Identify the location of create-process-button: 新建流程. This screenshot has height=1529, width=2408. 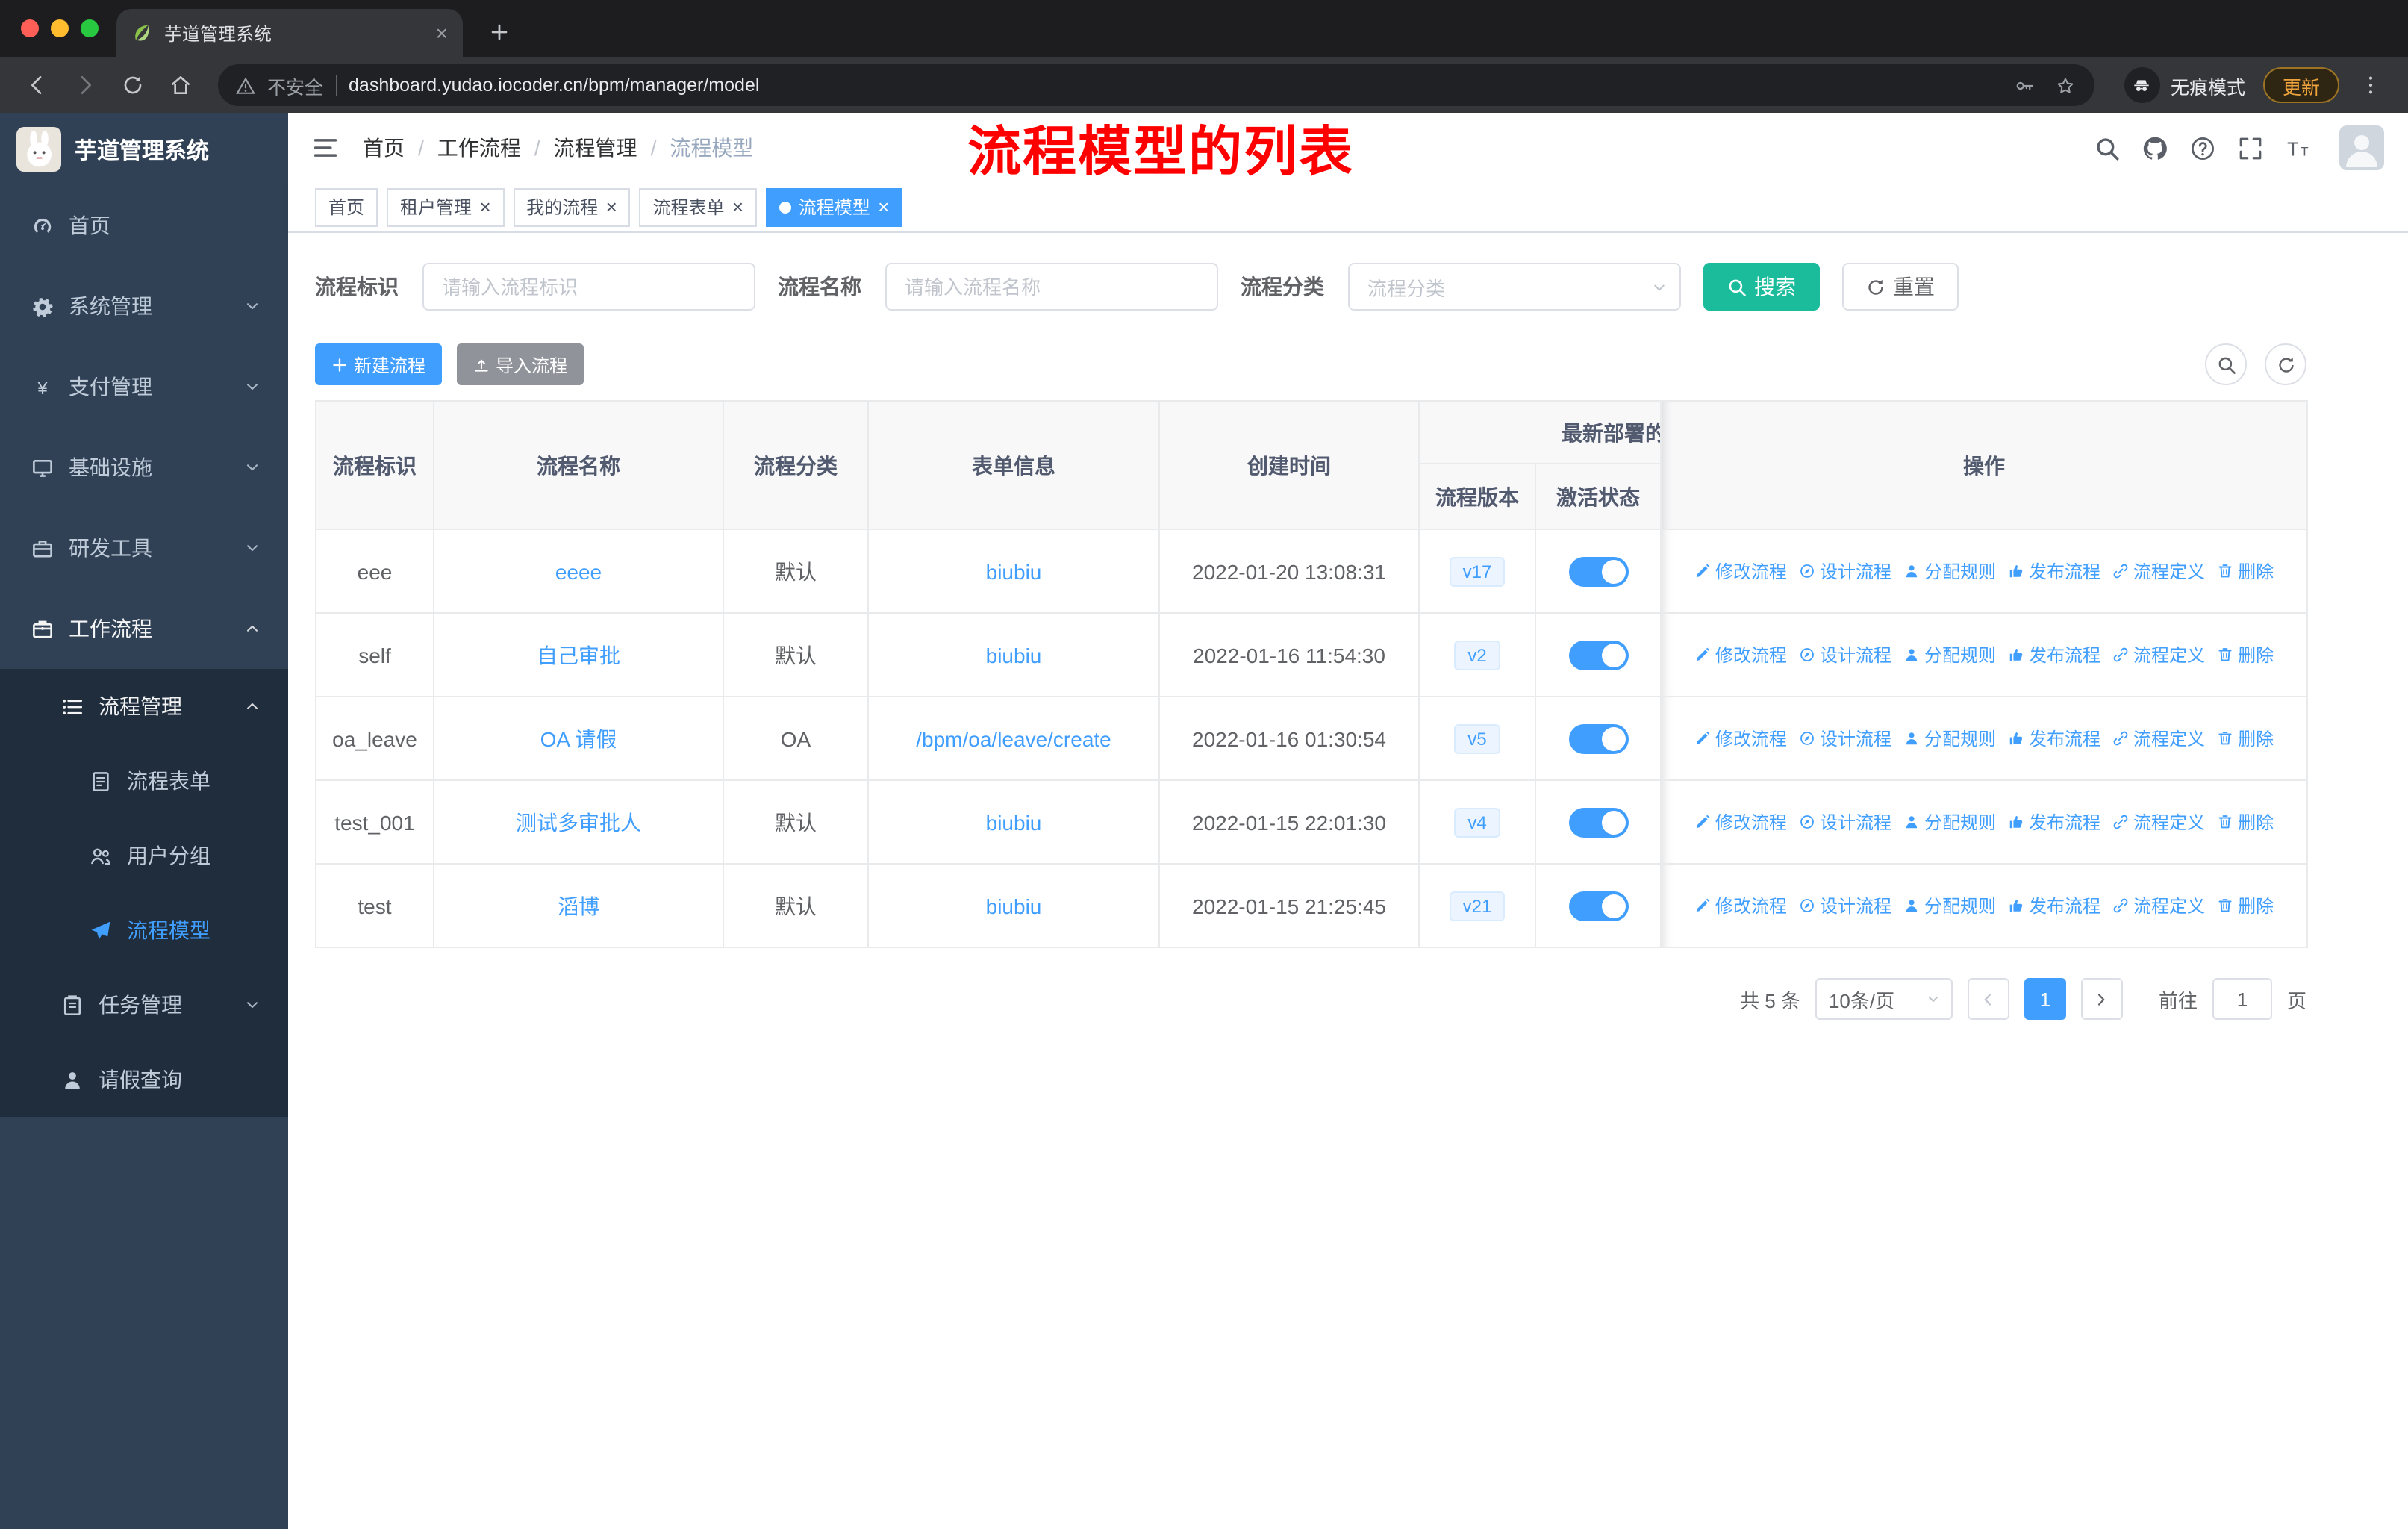
(379, 364).